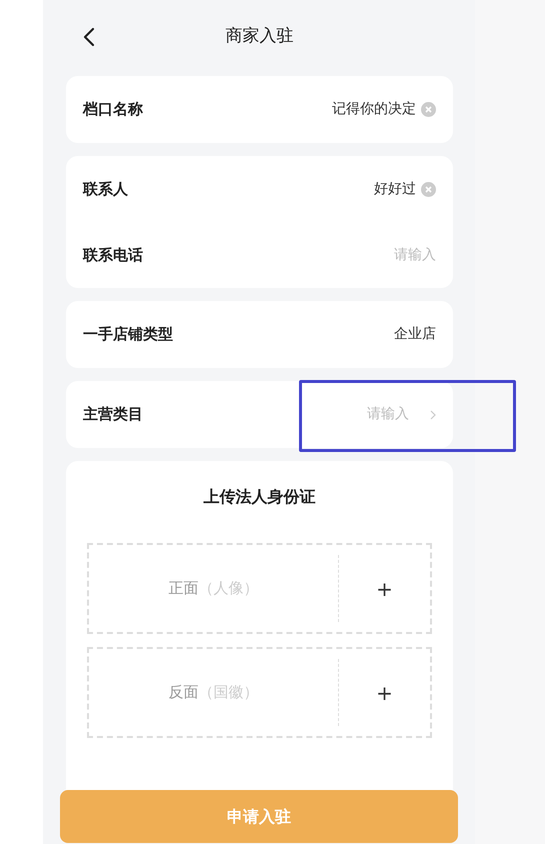  I want to click on slot-label: 反面, so click(183, 693).